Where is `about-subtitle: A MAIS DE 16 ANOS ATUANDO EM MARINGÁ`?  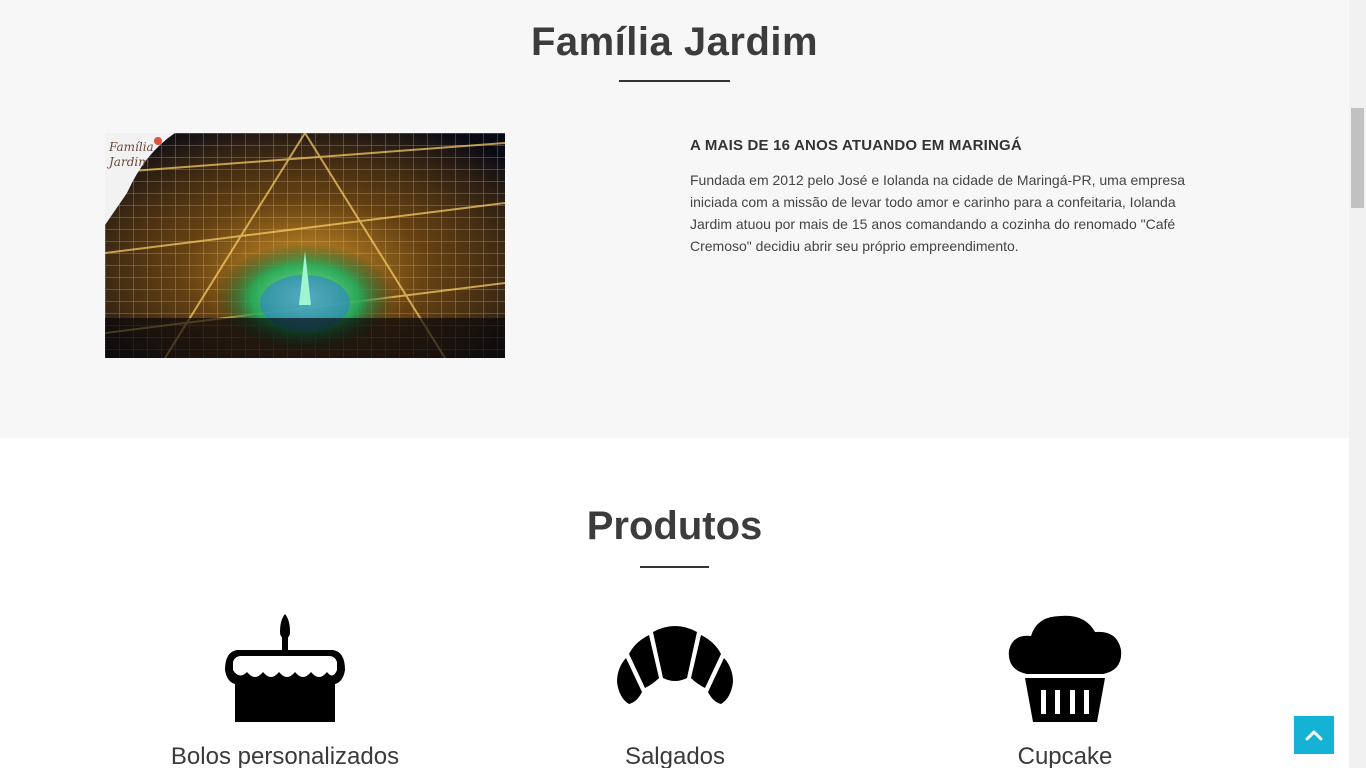
about-subtitle: A MAIS DE 16 ANOS ATUANDO EM MARINGÁ is located at coordinates (856, 145).